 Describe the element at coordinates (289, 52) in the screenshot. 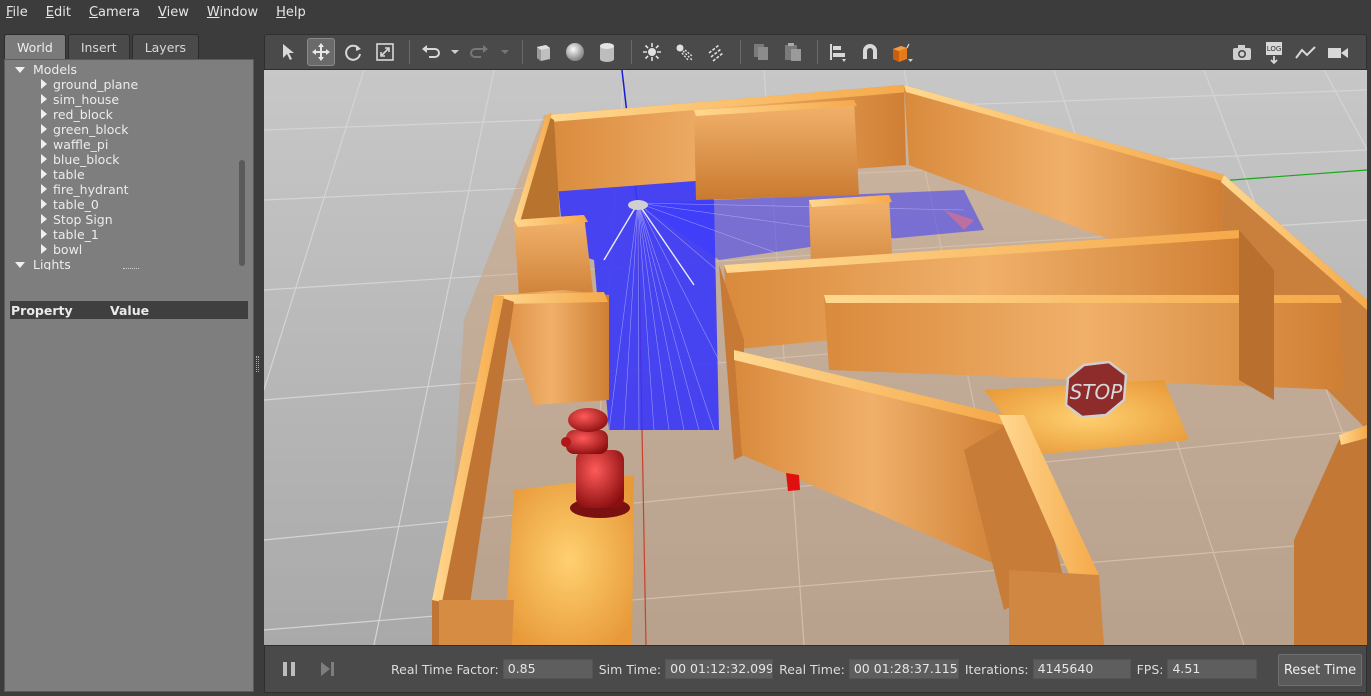

I see `select-arrow-icon` at that location.